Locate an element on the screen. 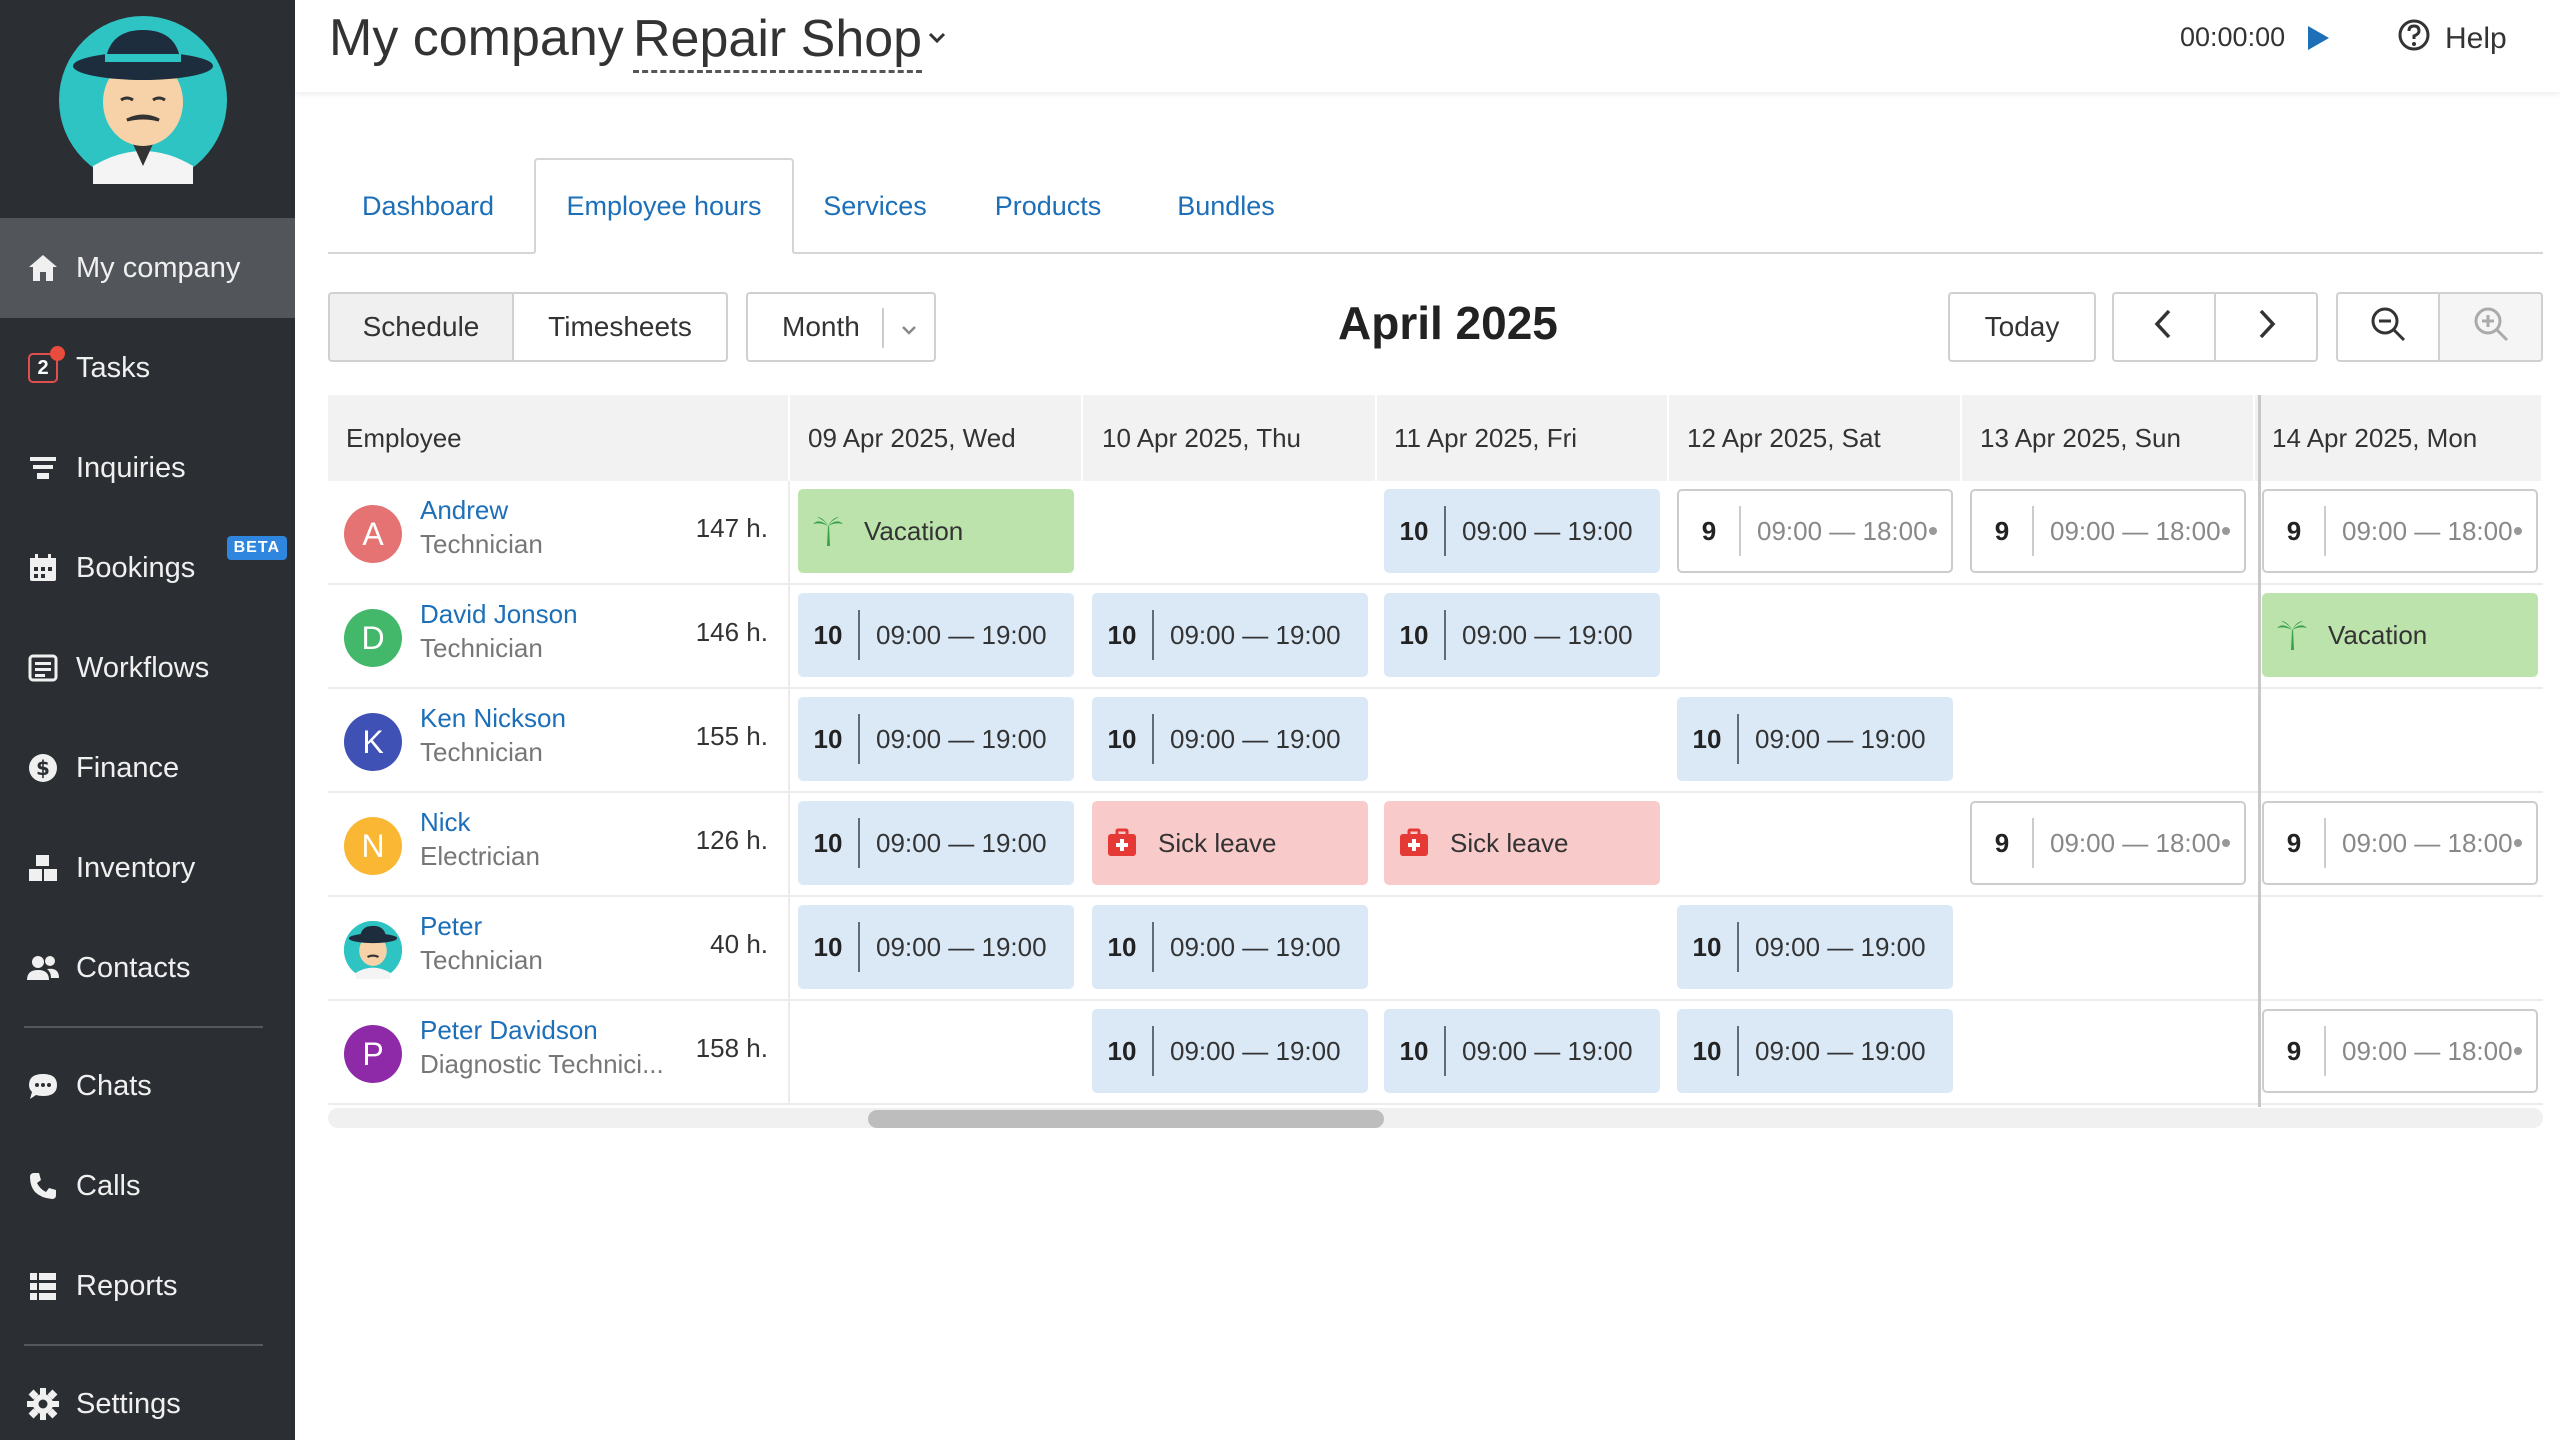  employee-name-link: Ken Nickson is located at coordinates (493, 718).